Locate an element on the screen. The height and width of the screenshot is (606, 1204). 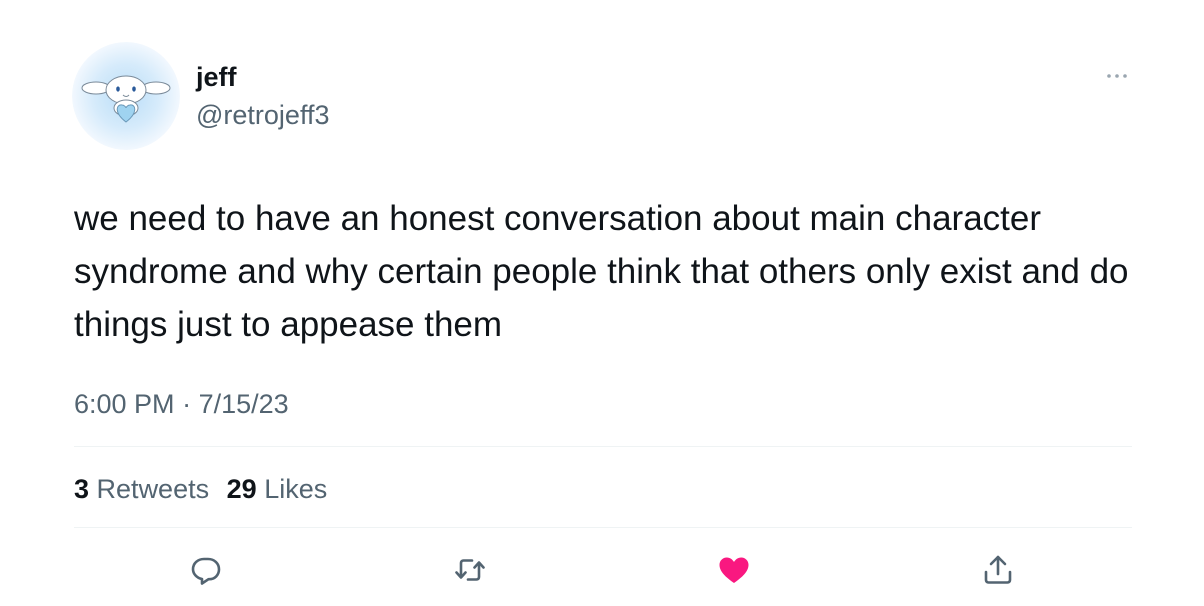
tweet-date: 7/15/23 is located at coordinates (243, 404).